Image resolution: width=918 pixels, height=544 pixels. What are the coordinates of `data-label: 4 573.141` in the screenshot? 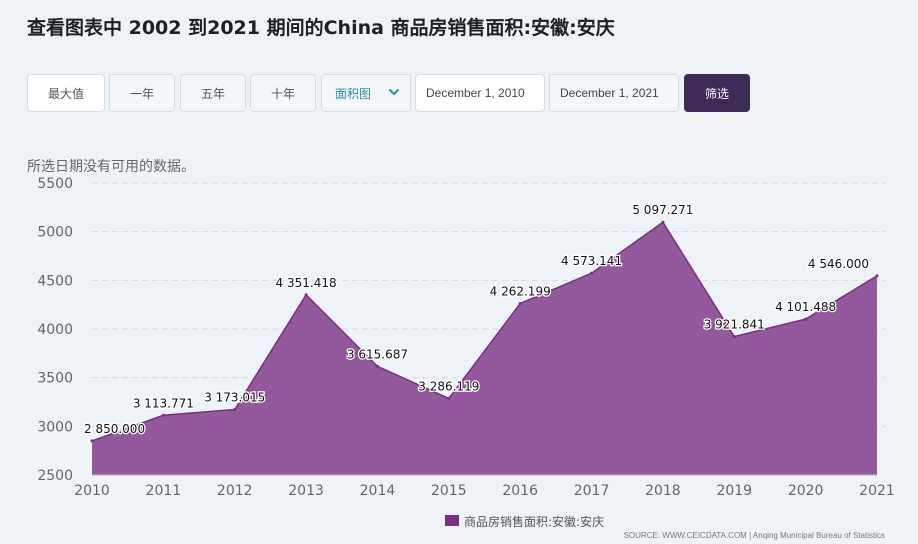 It's located at (591, 261).